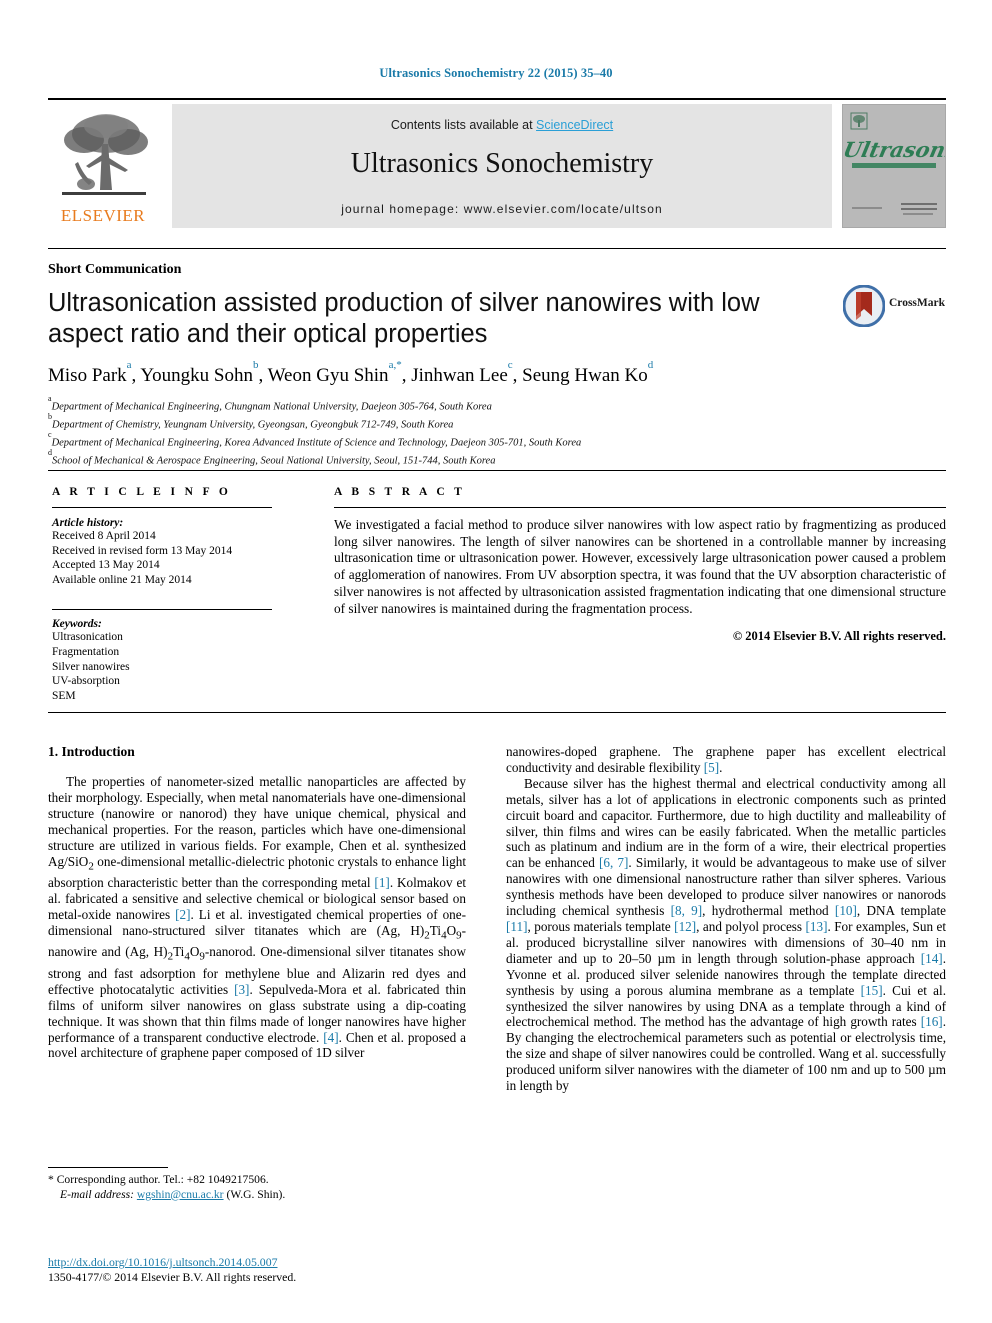  What do you see at coordinates (574, 125) in the screenshot?
I see `sciencedirect-link: ScienceDirect` at bounding box center [574, 125].